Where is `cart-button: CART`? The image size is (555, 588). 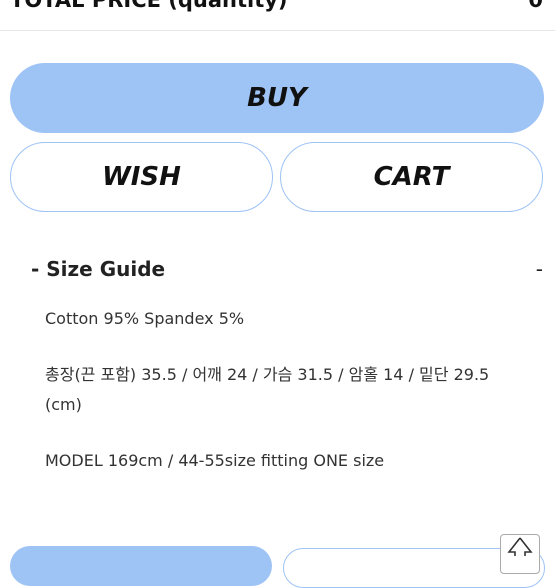
cart-button: CART is located at coordinates (411, 177).